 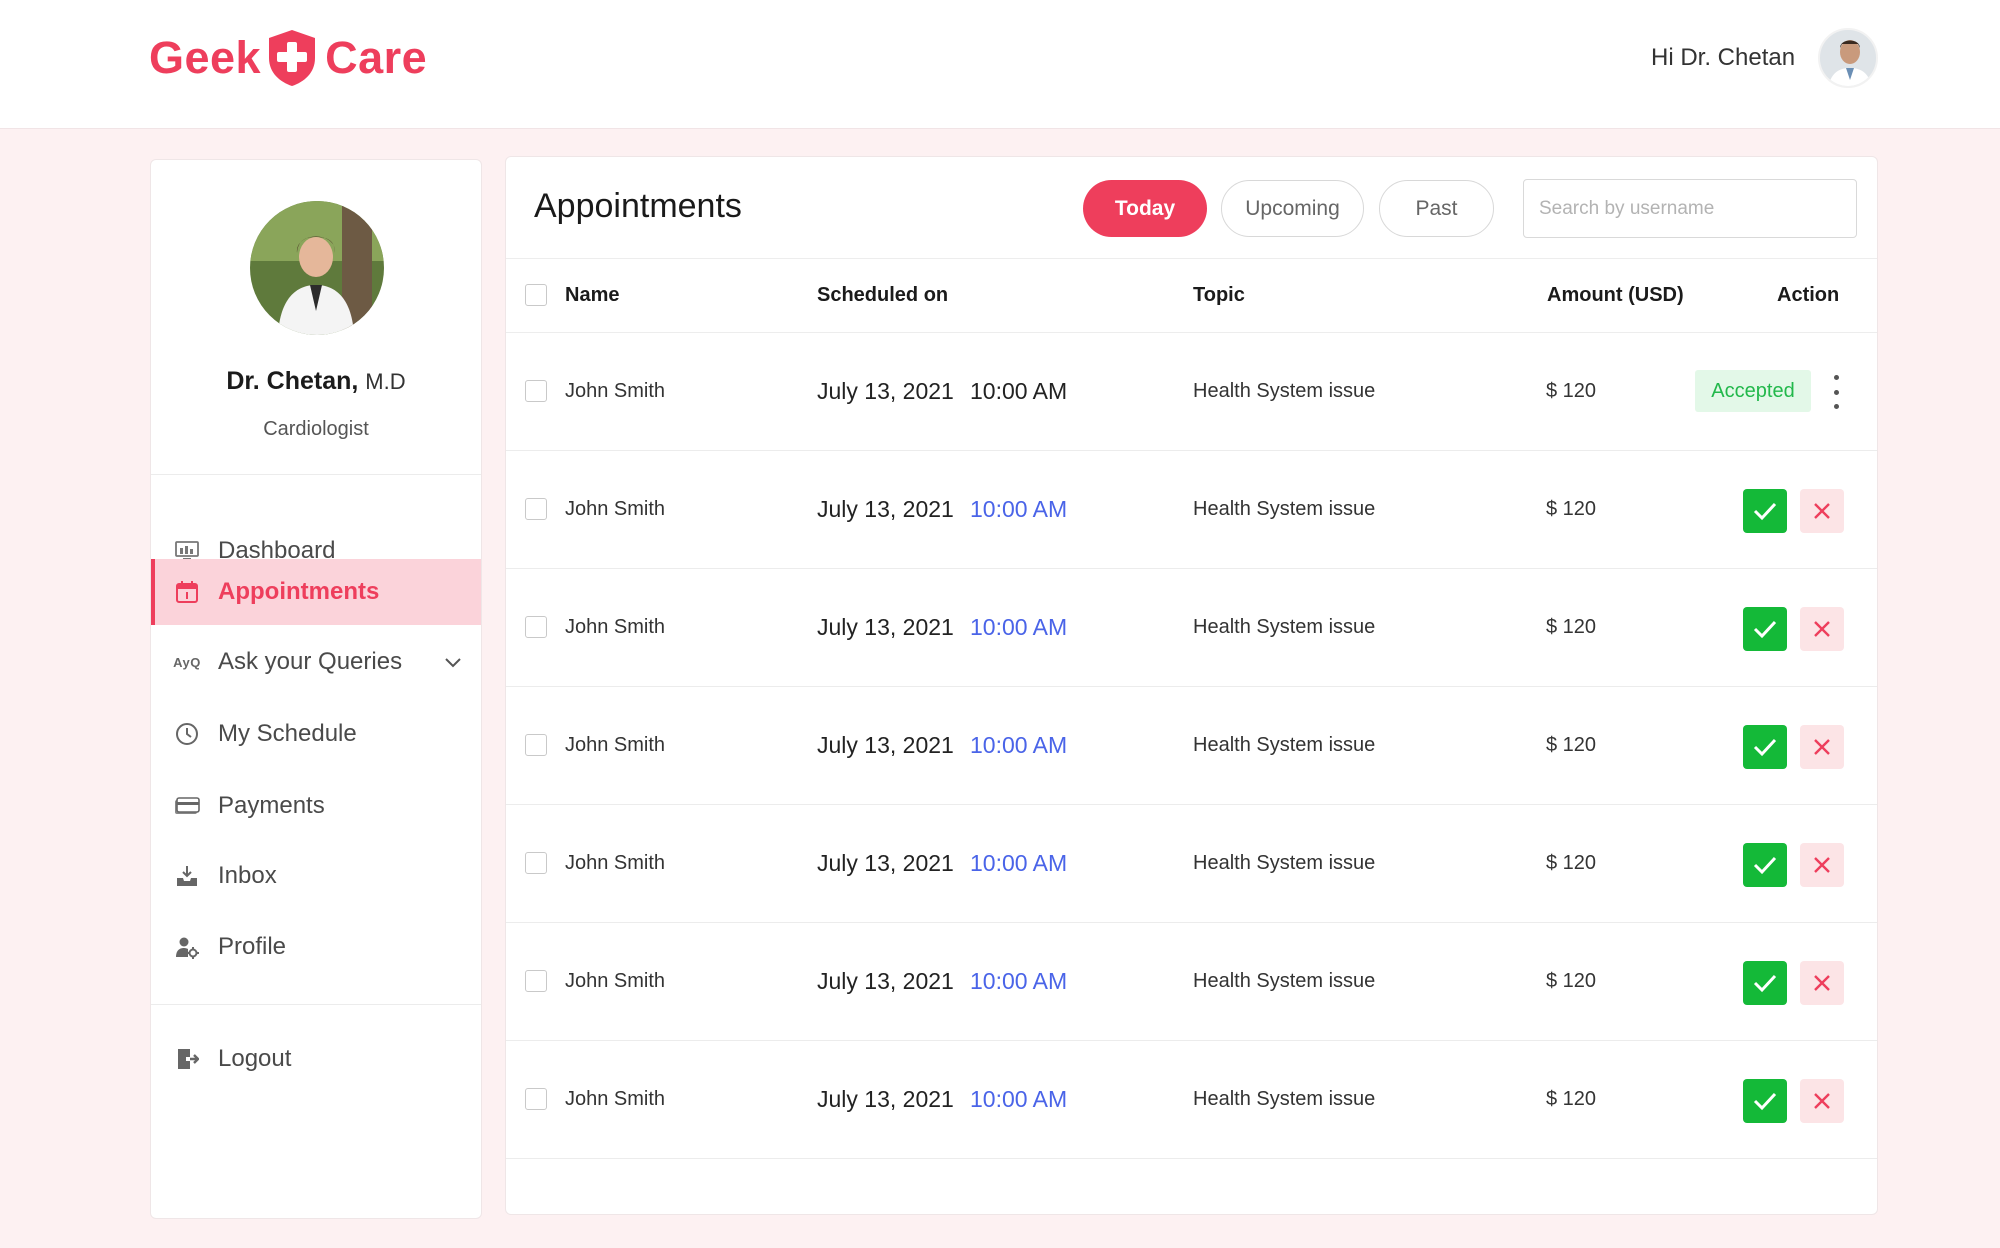 What do you see at coordinates (187, 1059) in the screenshot?
I see `logout-icon` at bounding box center [187, 1059].